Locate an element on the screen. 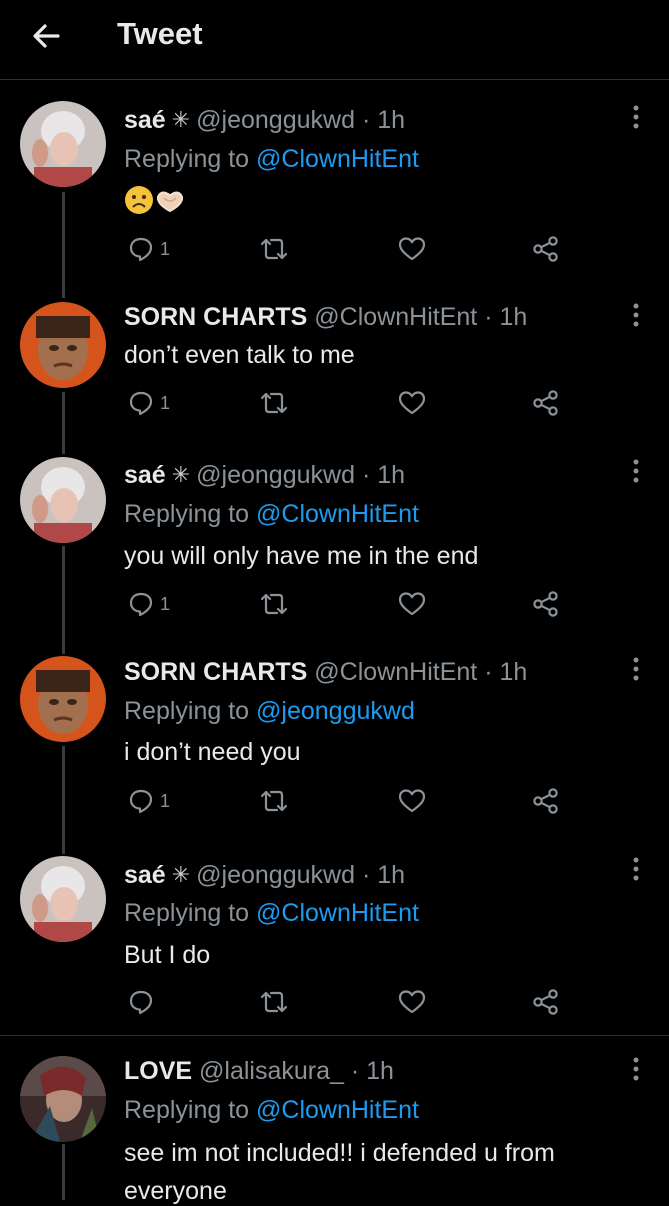 This screenshot has width=669, height=1206. tweet-header: LOVE @lalisakura_ · 1h is located at coordinates (259, 1071).